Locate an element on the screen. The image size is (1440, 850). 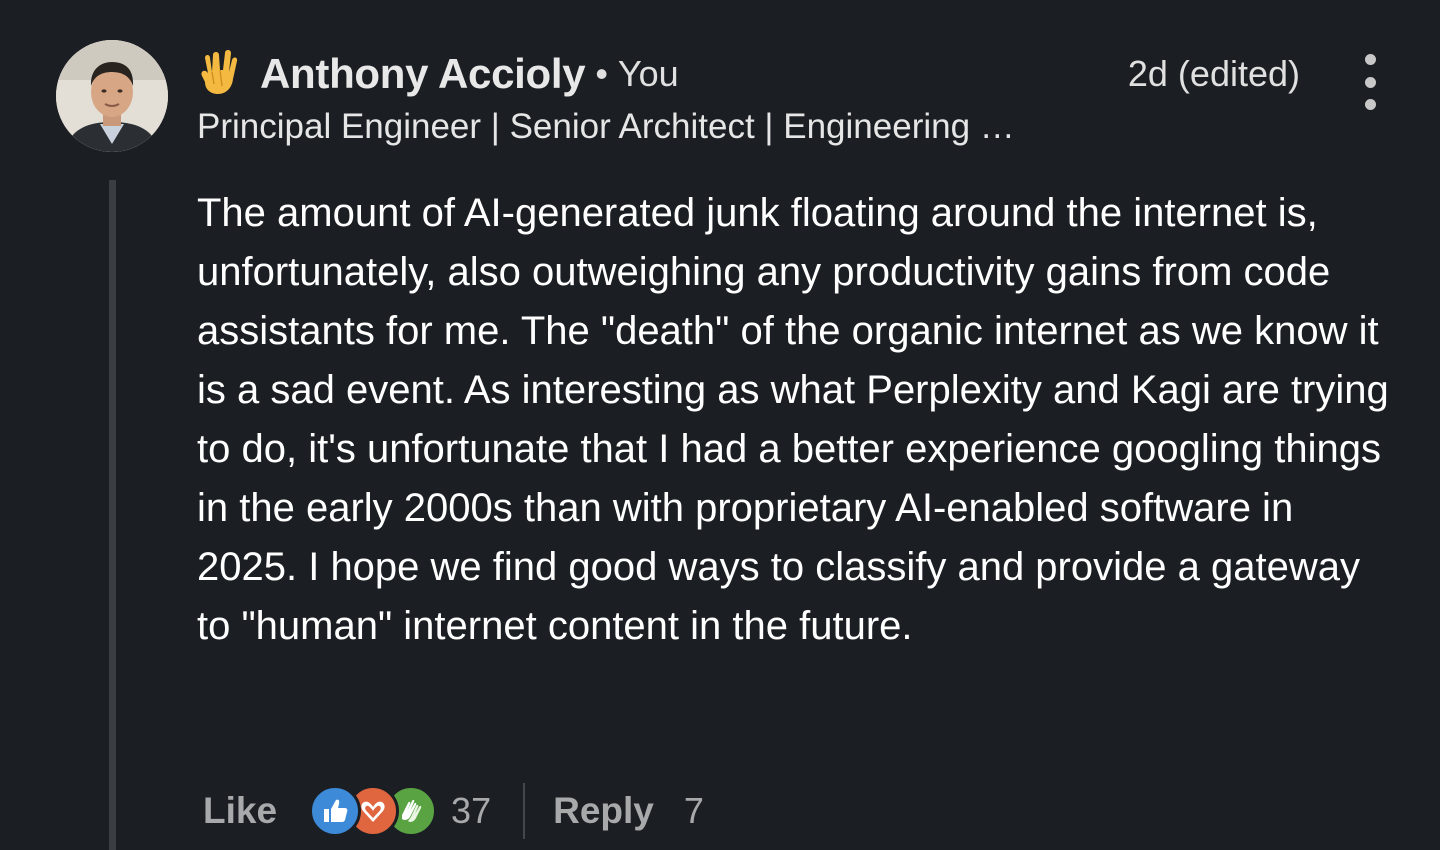
more-options-button is located at coordinates (1370, 82).